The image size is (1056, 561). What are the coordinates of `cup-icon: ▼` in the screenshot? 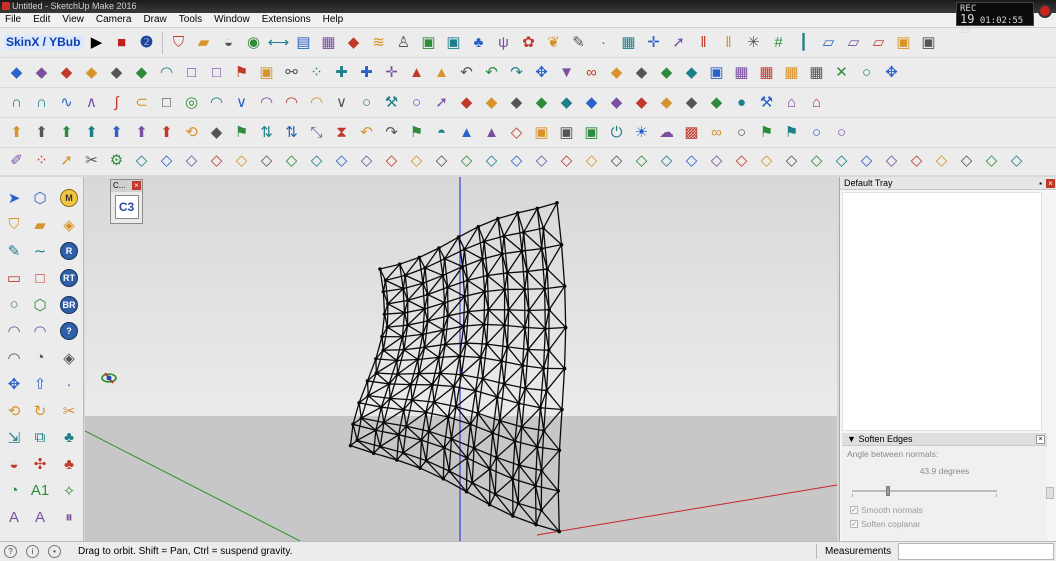 It's located at (566, 73).